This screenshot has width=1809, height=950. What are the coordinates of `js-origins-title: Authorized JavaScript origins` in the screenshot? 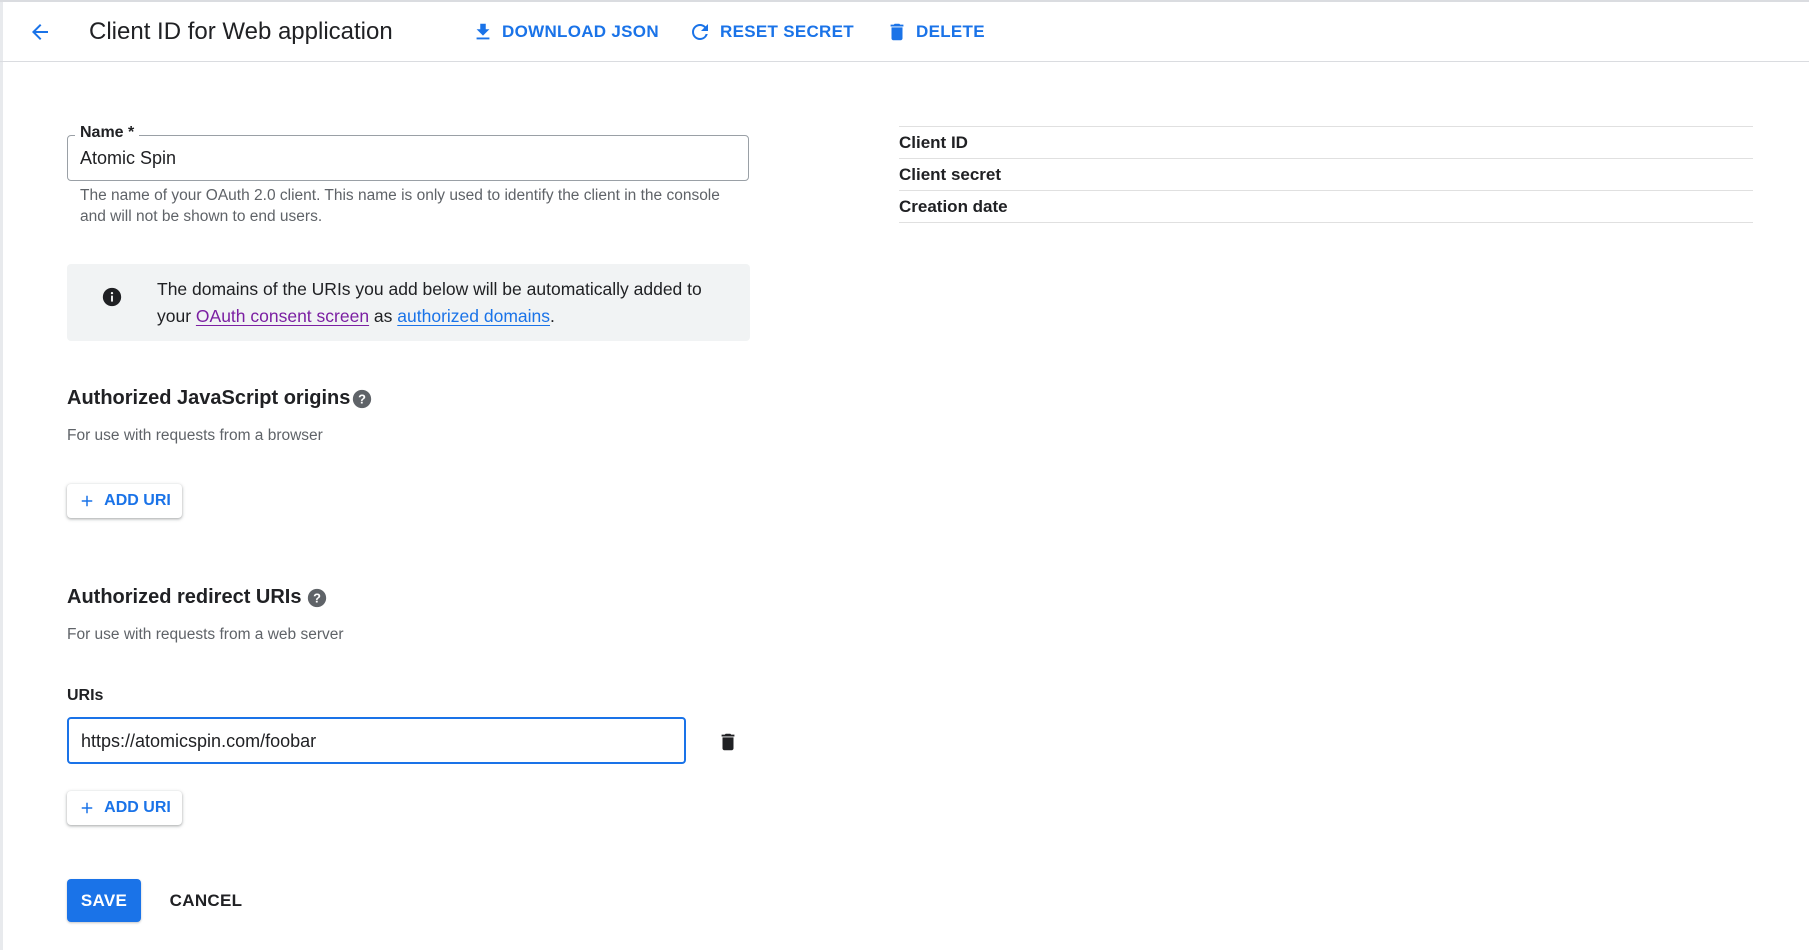 It's located at (209, 398).